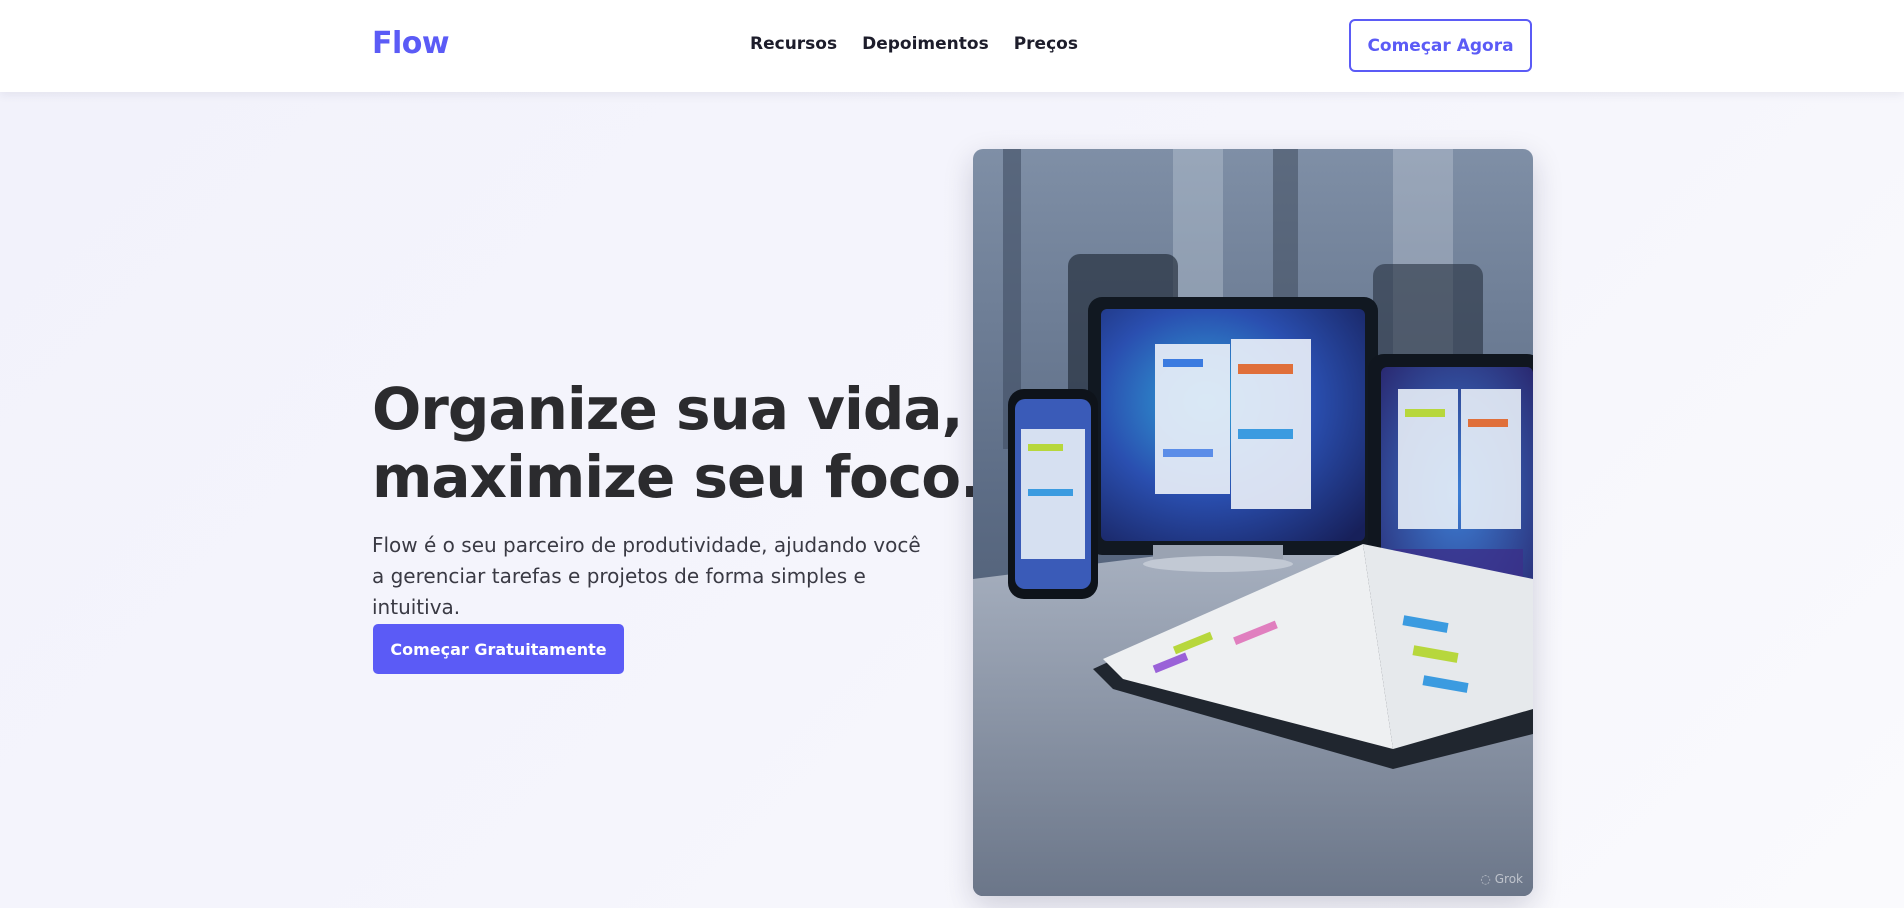 The image size is (1904, 908). I want to click on hero-title: Organize sua vida, maximize seu foco., so click(677, 443).